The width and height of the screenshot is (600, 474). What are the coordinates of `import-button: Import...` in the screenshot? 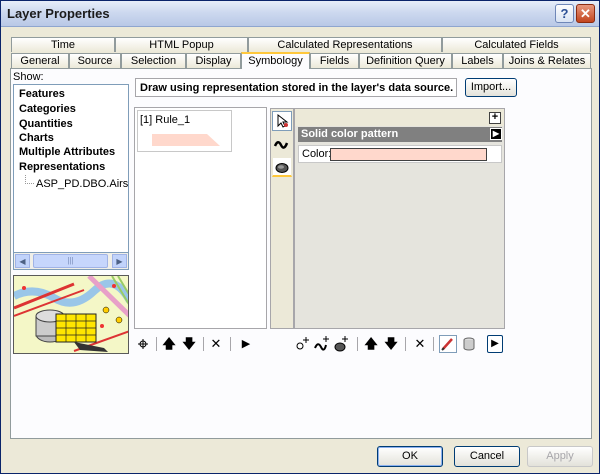 It's located at (491, 87).